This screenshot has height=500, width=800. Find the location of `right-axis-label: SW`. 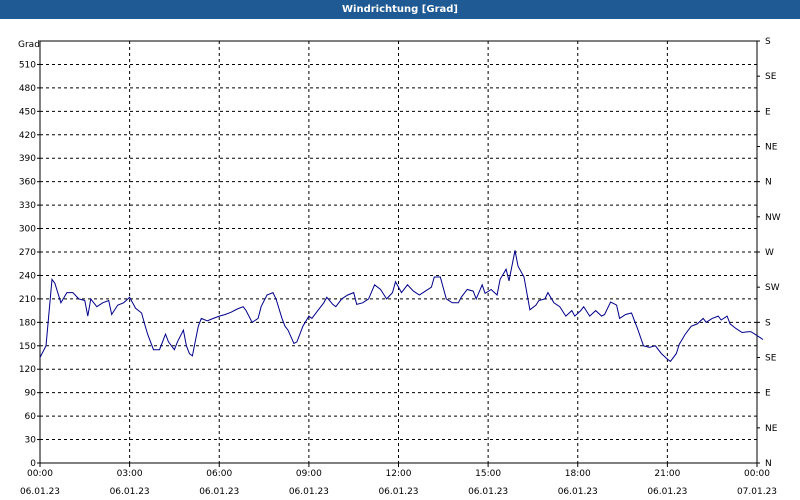

right-axis-label: SW is located at coordinates (772, 288).